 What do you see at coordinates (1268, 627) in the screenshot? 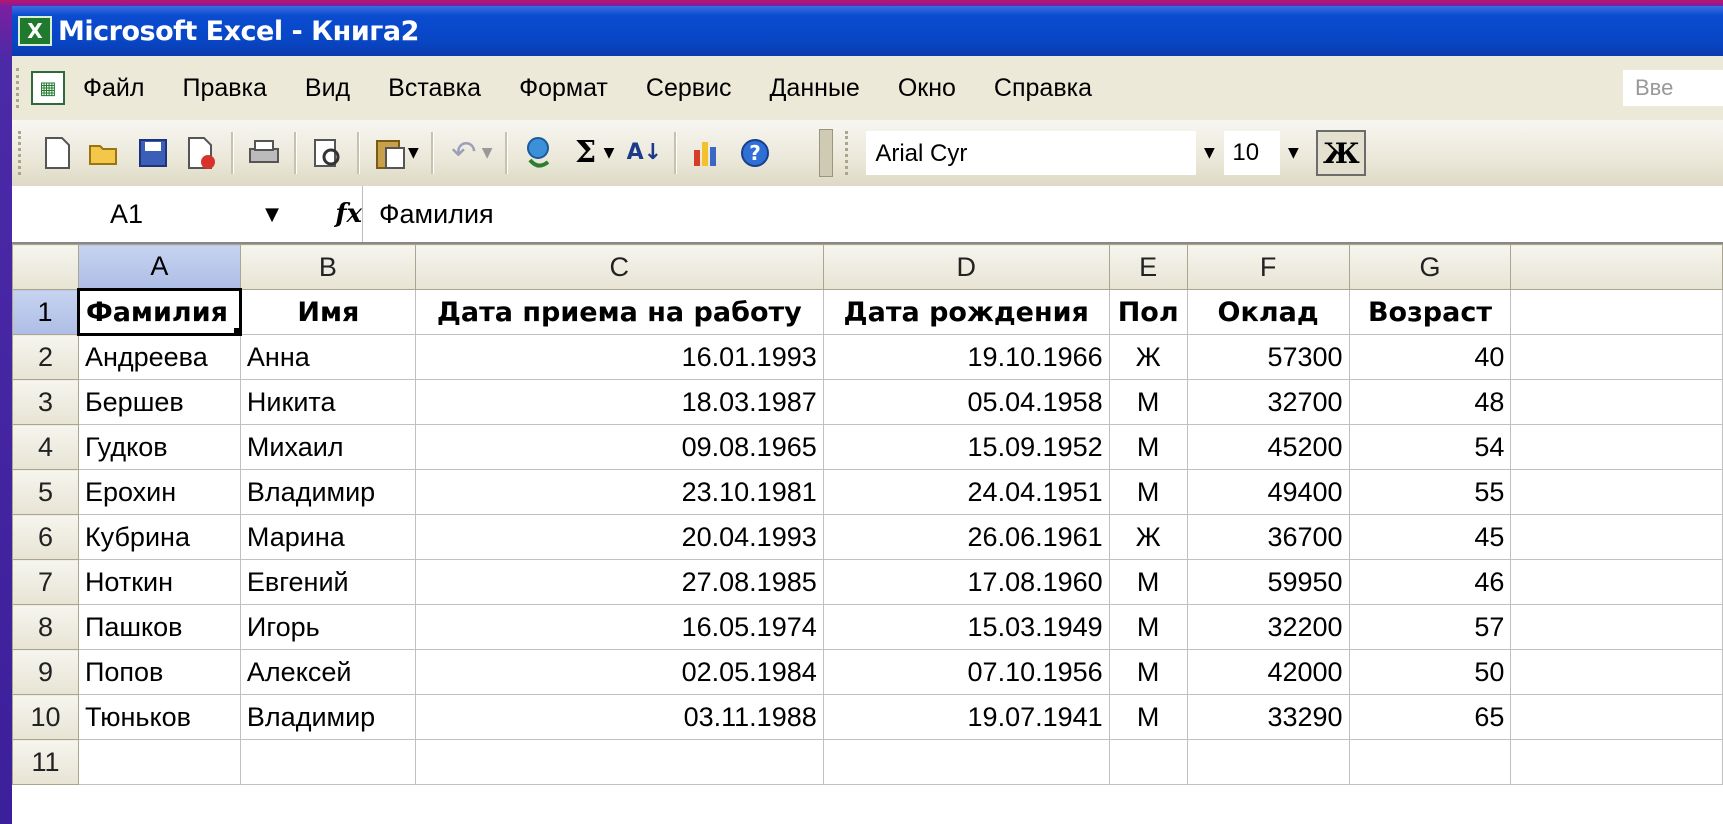
I see `table-cell: 32200` at bounding box center [1268, 627].